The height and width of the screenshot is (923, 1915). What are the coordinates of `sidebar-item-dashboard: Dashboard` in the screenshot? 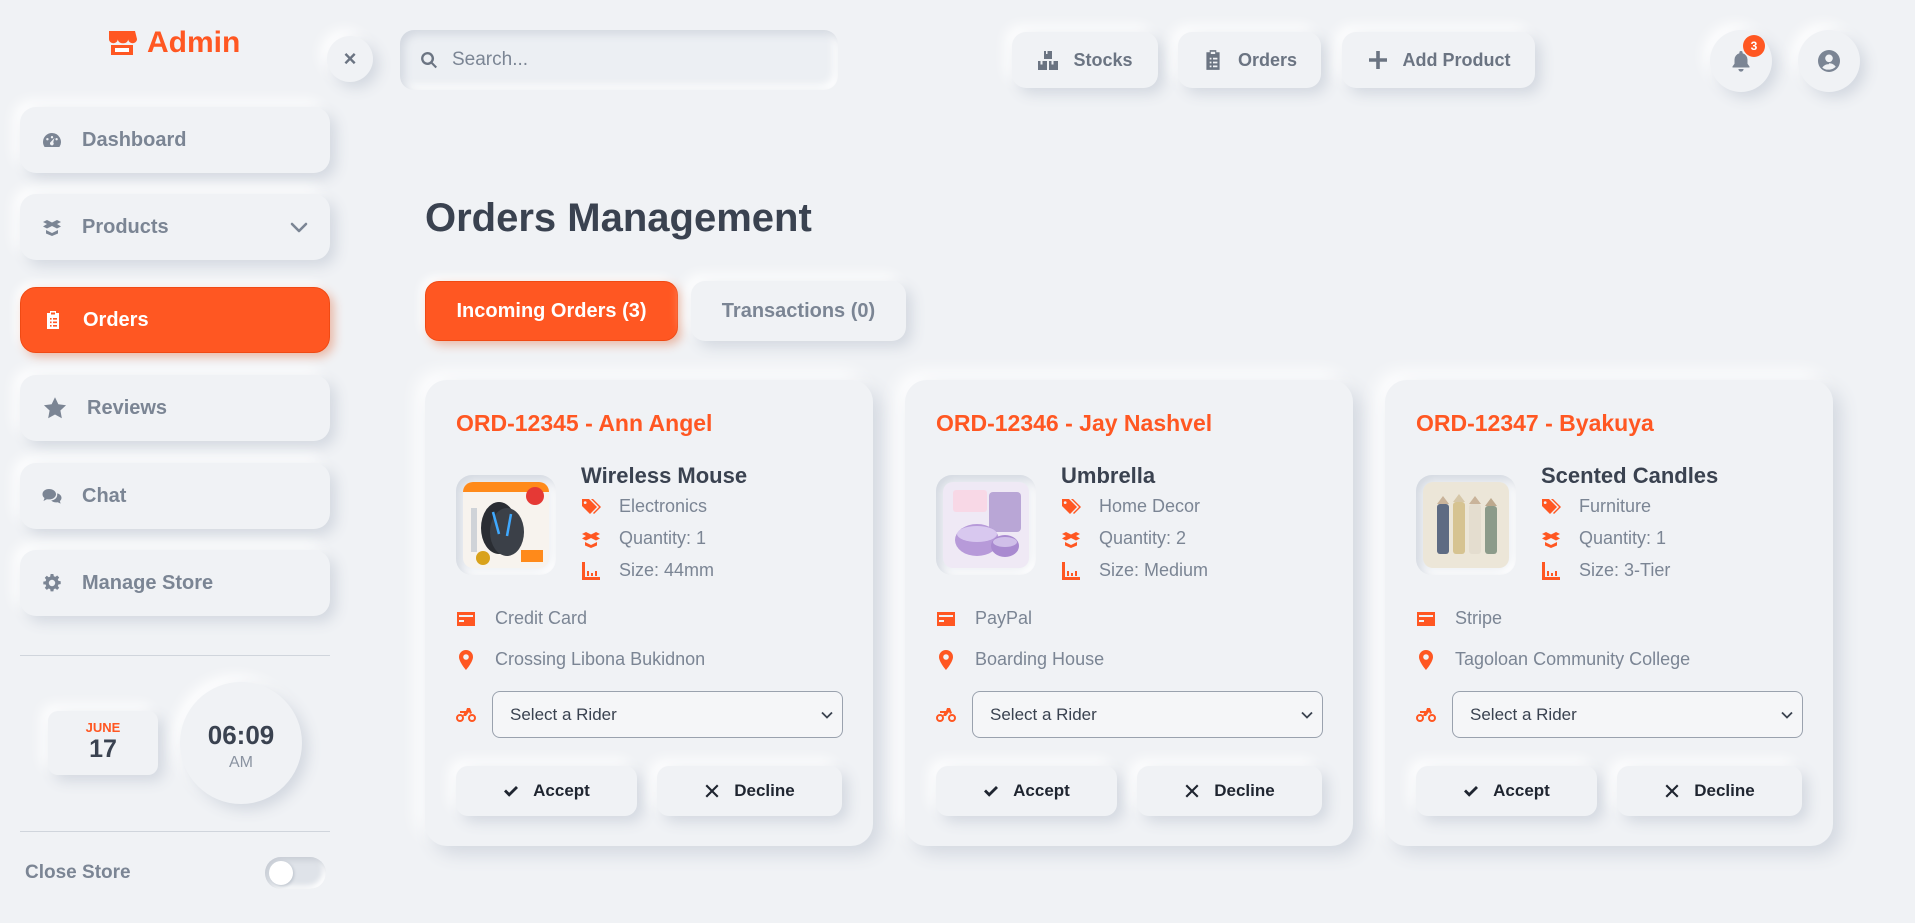 It's located at (175, 140).